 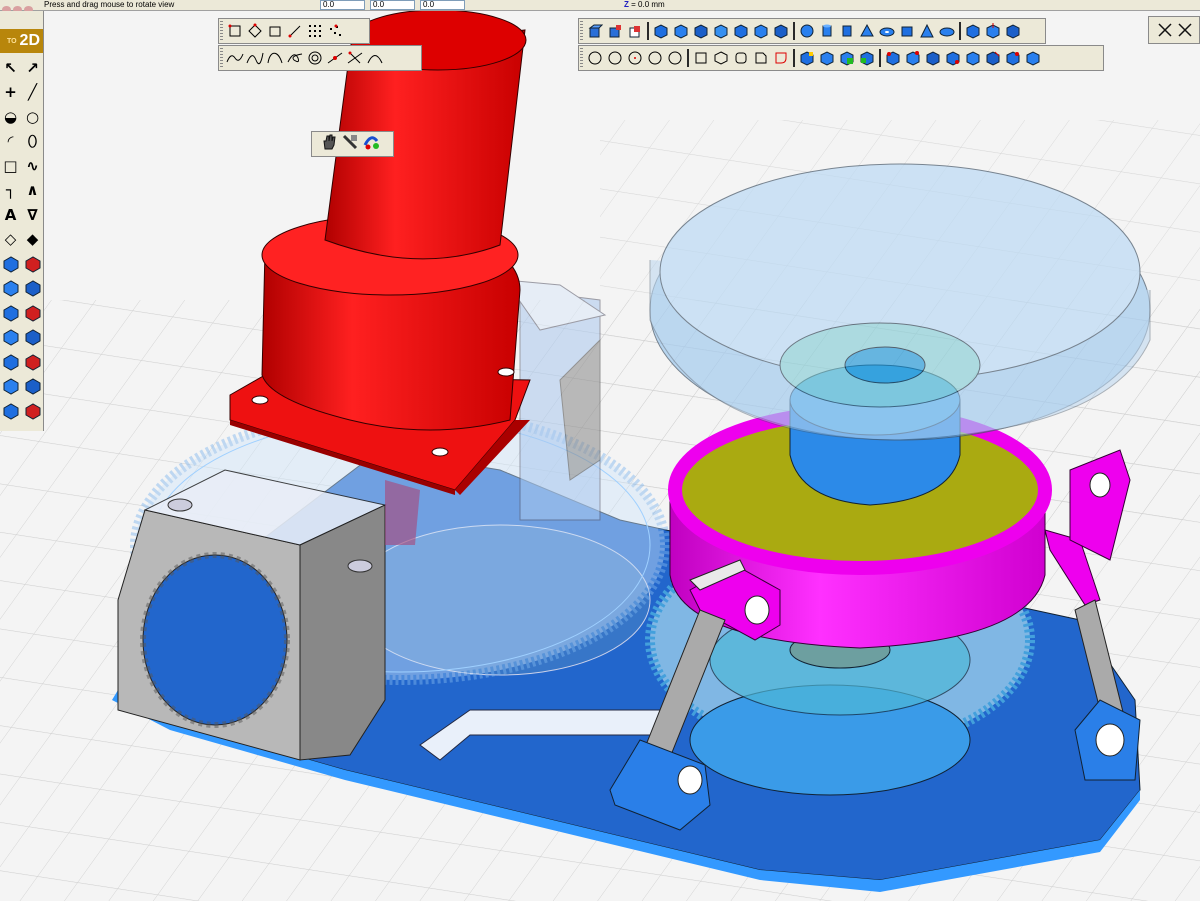 I want to click on rotate-view-icon, so click(x=371, y=144).